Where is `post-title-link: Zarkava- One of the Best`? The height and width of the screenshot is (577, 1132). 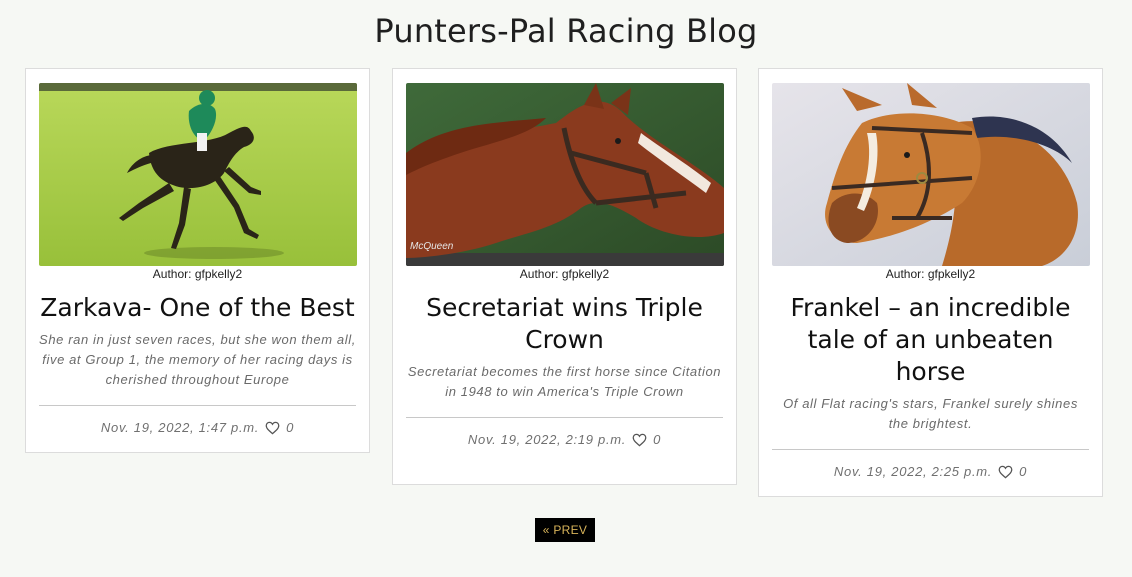 post-title-link: Zarkava- One of the Best is located at coordinates (197, 308).